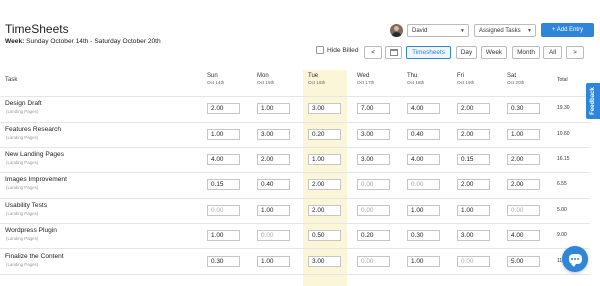 This screenshot has width=600, height=286. What do you see at coordinates (593, 101) in the screenshot?
I see `feedback-tab: Feedback` at bounding box center [593, 101].